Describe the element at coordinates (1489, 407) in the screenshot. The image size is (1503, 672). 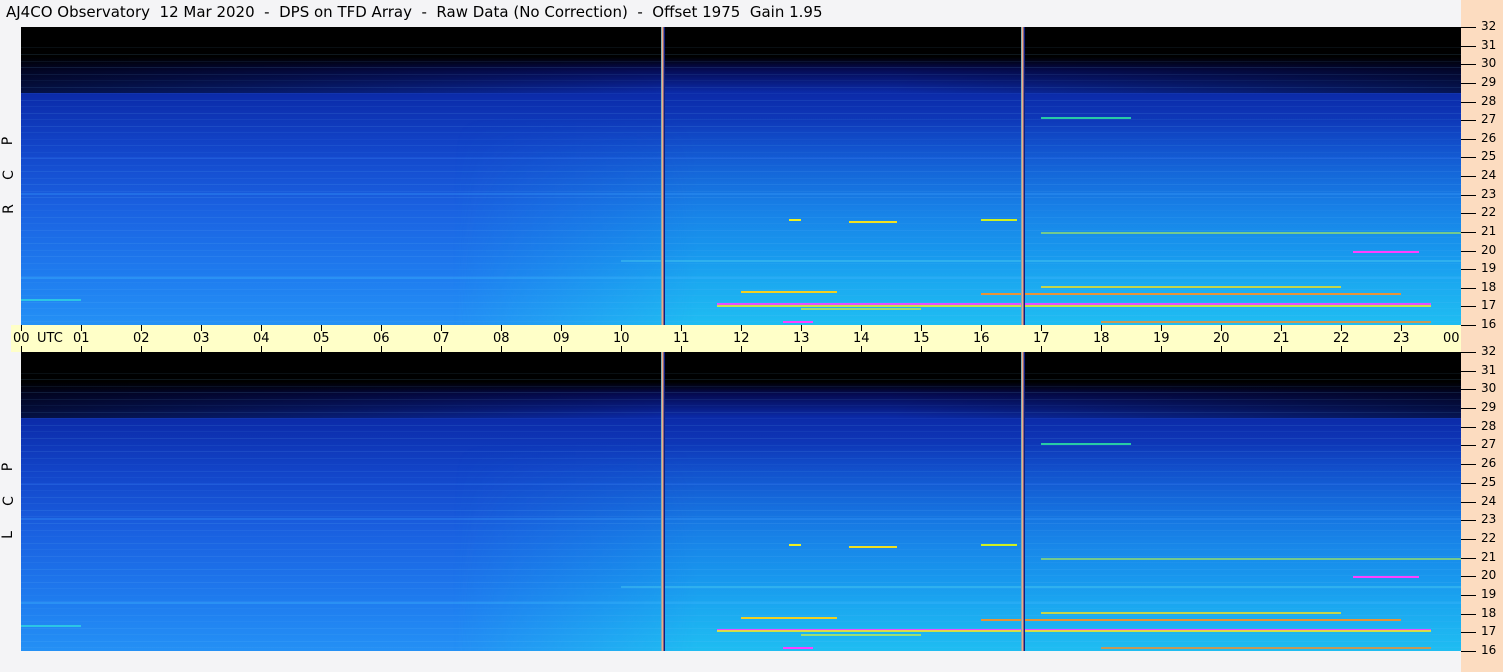
I see `y-tick-label: 29` at that location.